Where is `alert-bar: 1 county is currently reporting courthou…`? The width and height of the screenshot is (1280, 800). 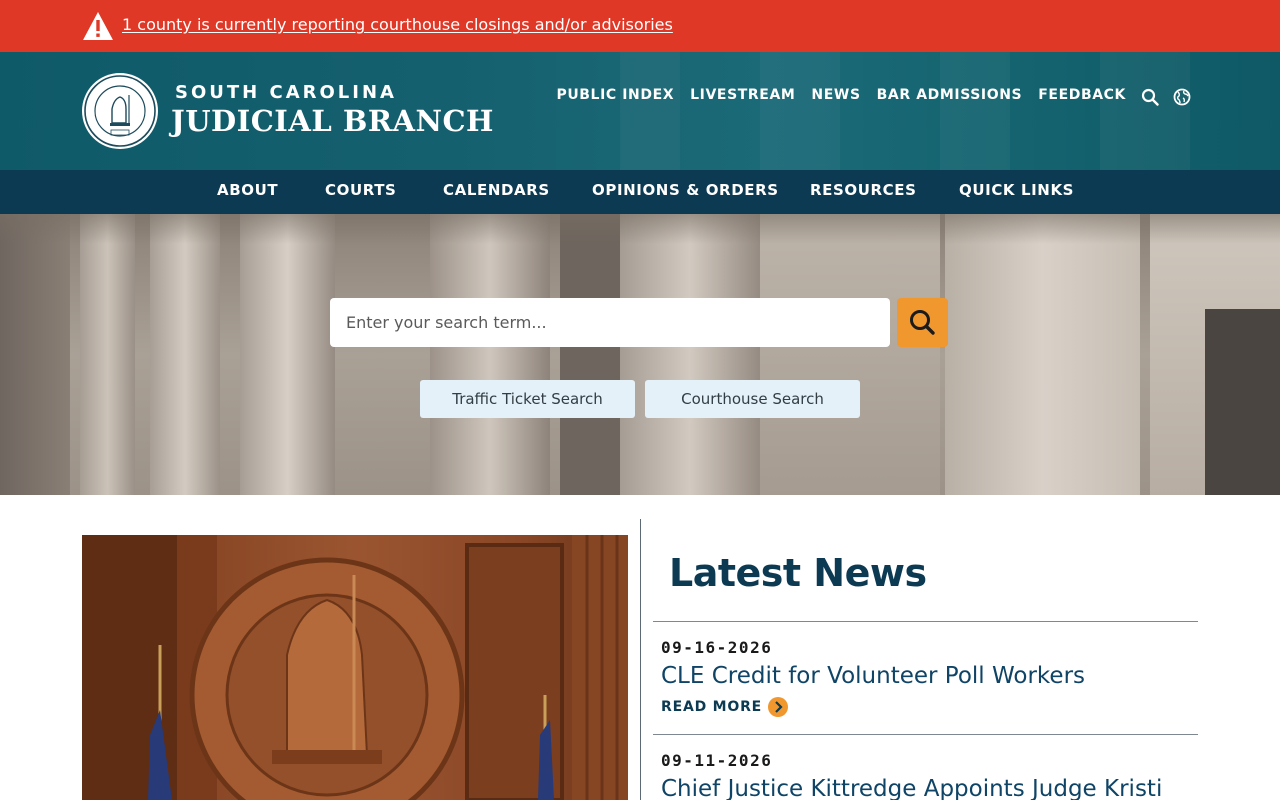
alert-bar: 1 county is currently reporting courthou… is located at coordinates (640, 26).